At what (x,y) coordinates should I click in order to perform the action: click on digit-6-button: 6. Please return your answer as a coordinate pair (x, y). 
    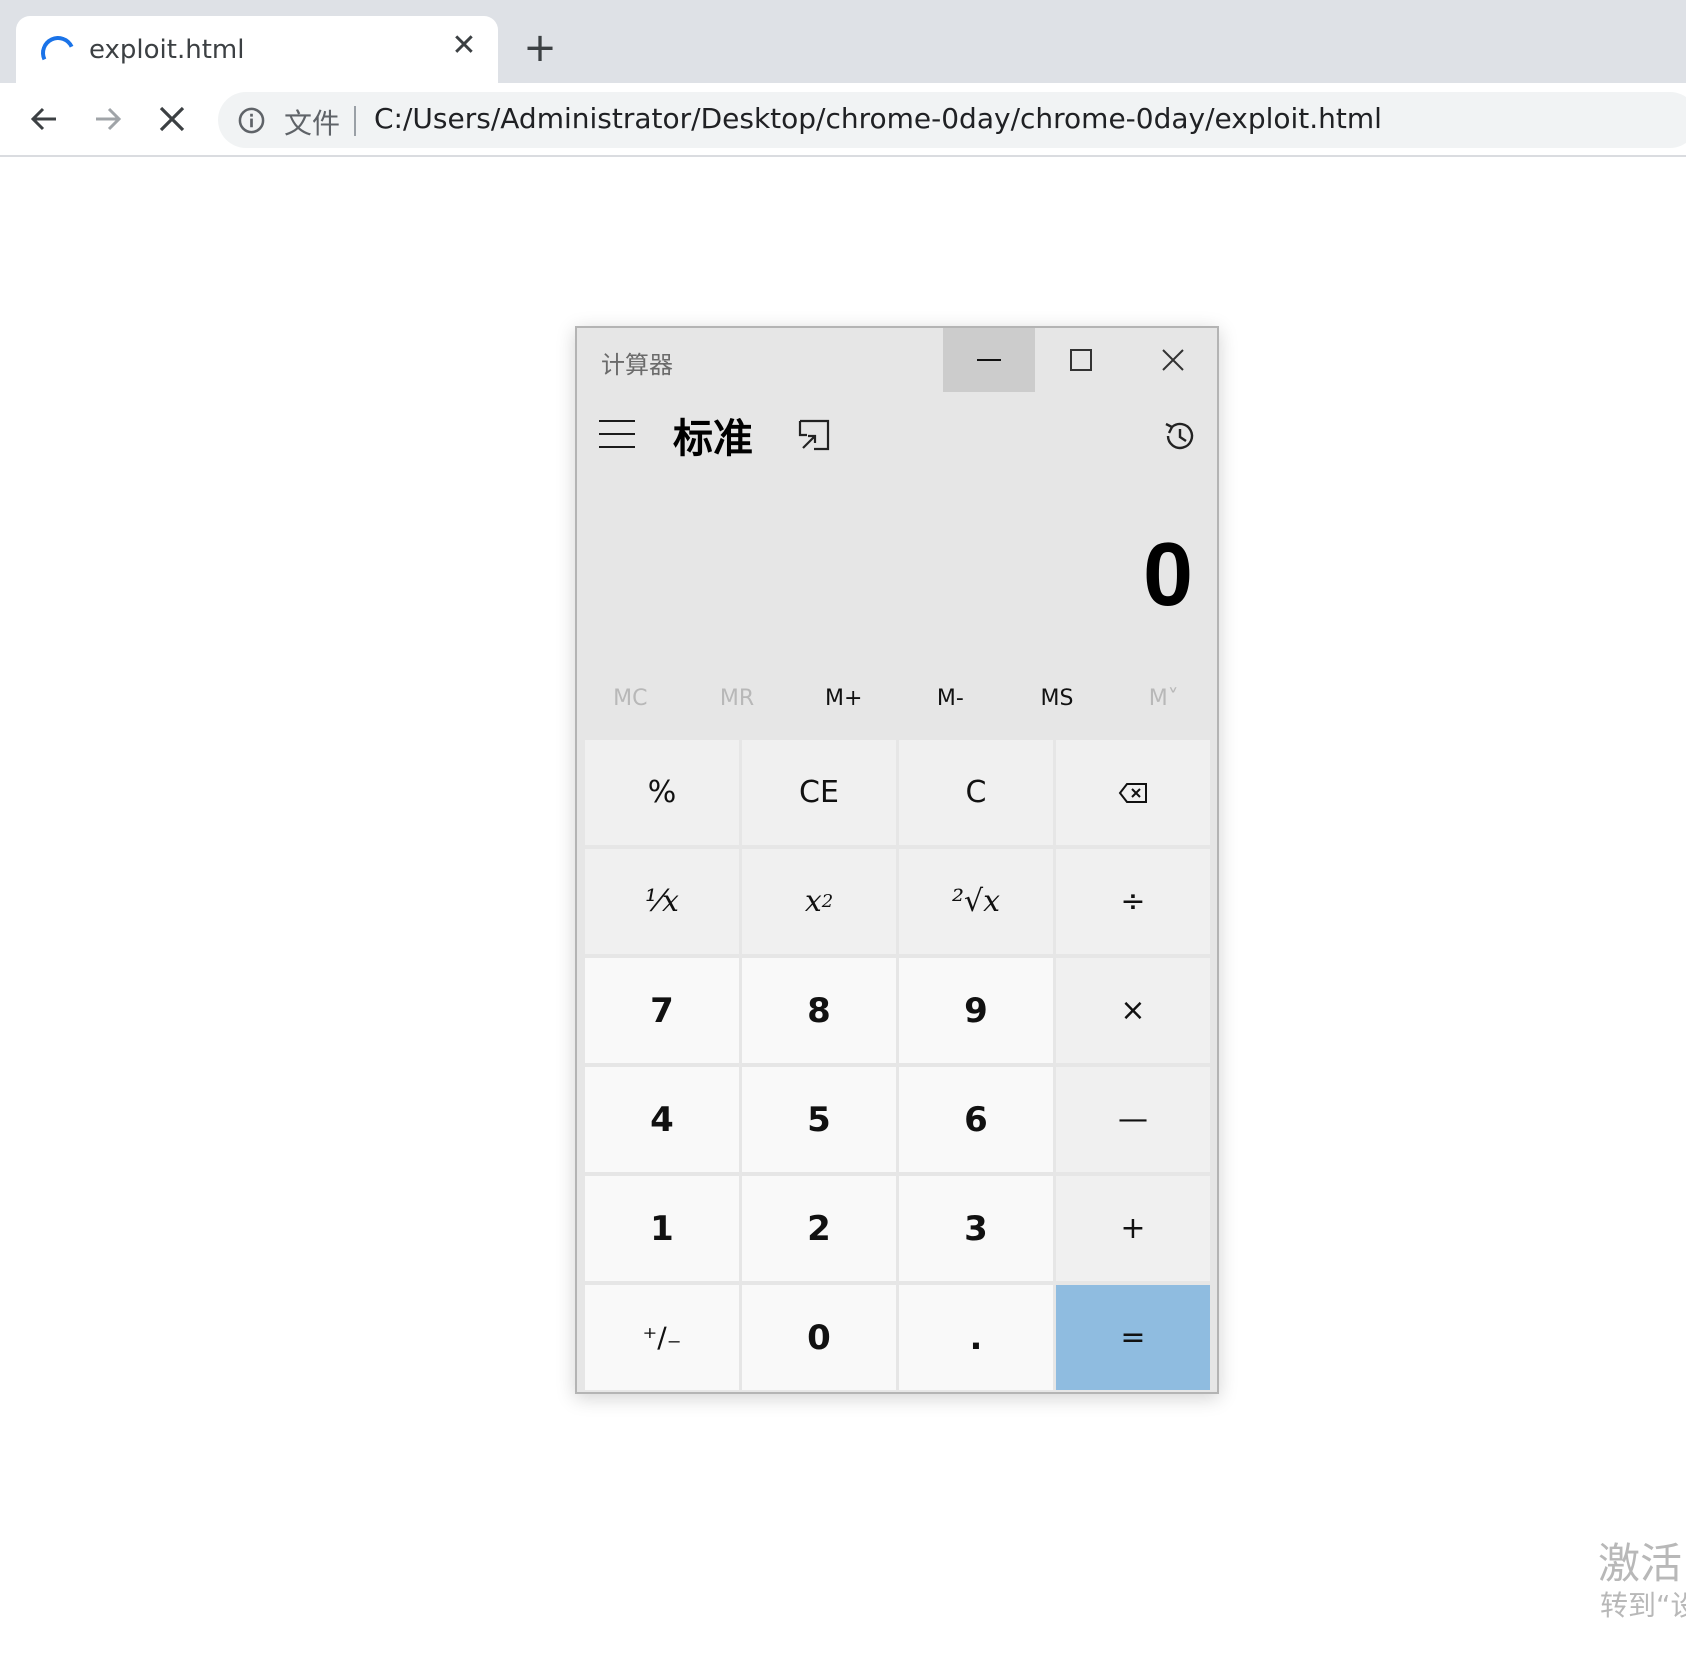
    Looking at the image, I should click on (976, 1119).